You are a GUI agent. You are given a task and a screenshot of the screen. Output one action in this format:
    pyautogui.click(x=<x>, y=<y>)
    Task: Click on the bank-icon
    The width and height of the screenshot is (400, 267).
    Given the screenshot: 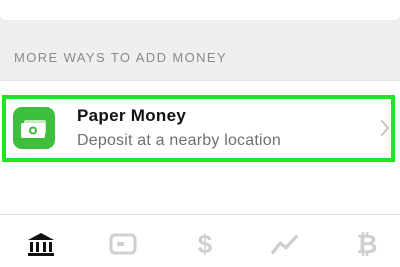 What is the action you would take?
    pyautogui.click(x=41, y=244)
    